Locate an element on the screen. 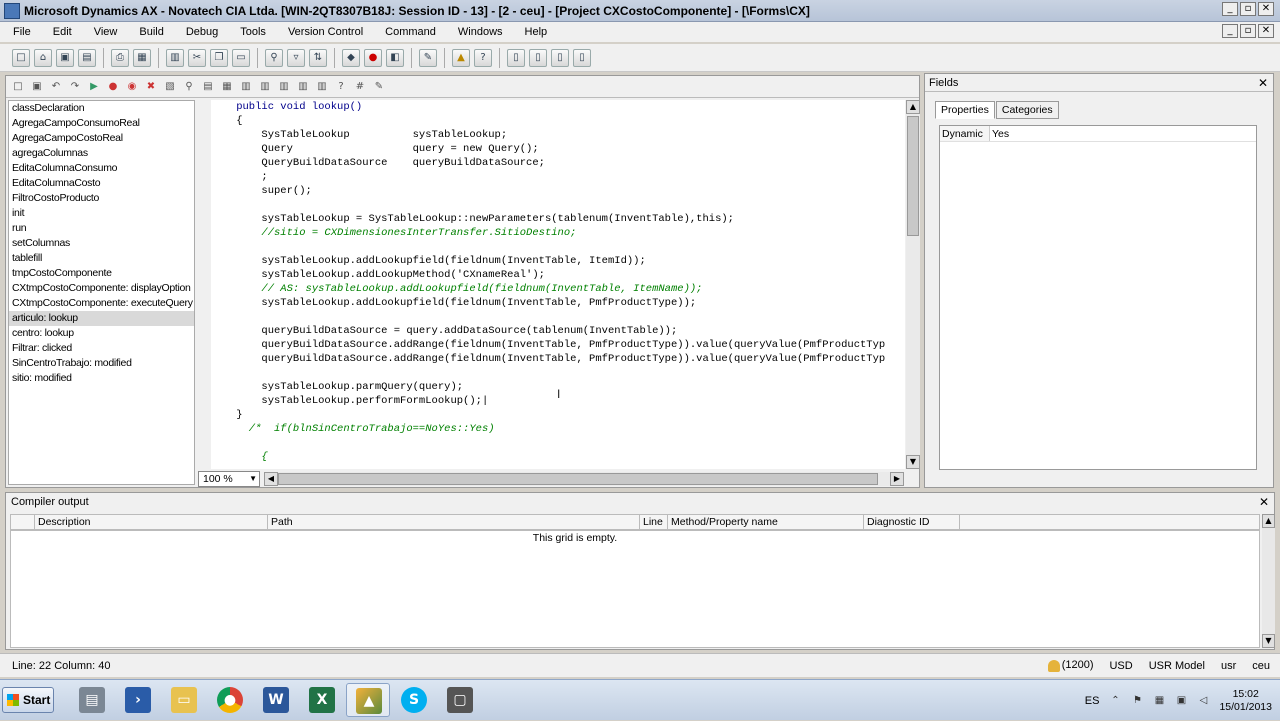  taskbar-skype: S is located at coordinates (414, 700).